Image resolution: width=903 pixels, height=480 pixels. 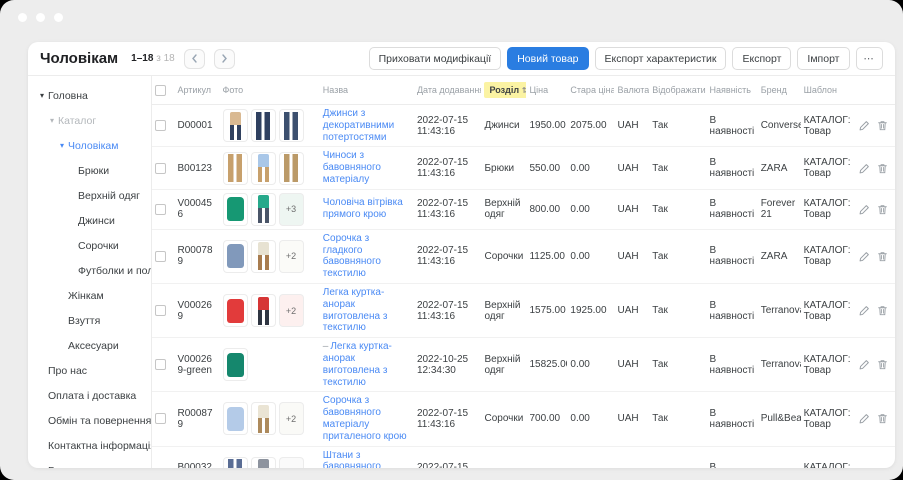 I want to click on product-template-cell: КАТАЛОГ: Товар, so click(x=827, y=311).